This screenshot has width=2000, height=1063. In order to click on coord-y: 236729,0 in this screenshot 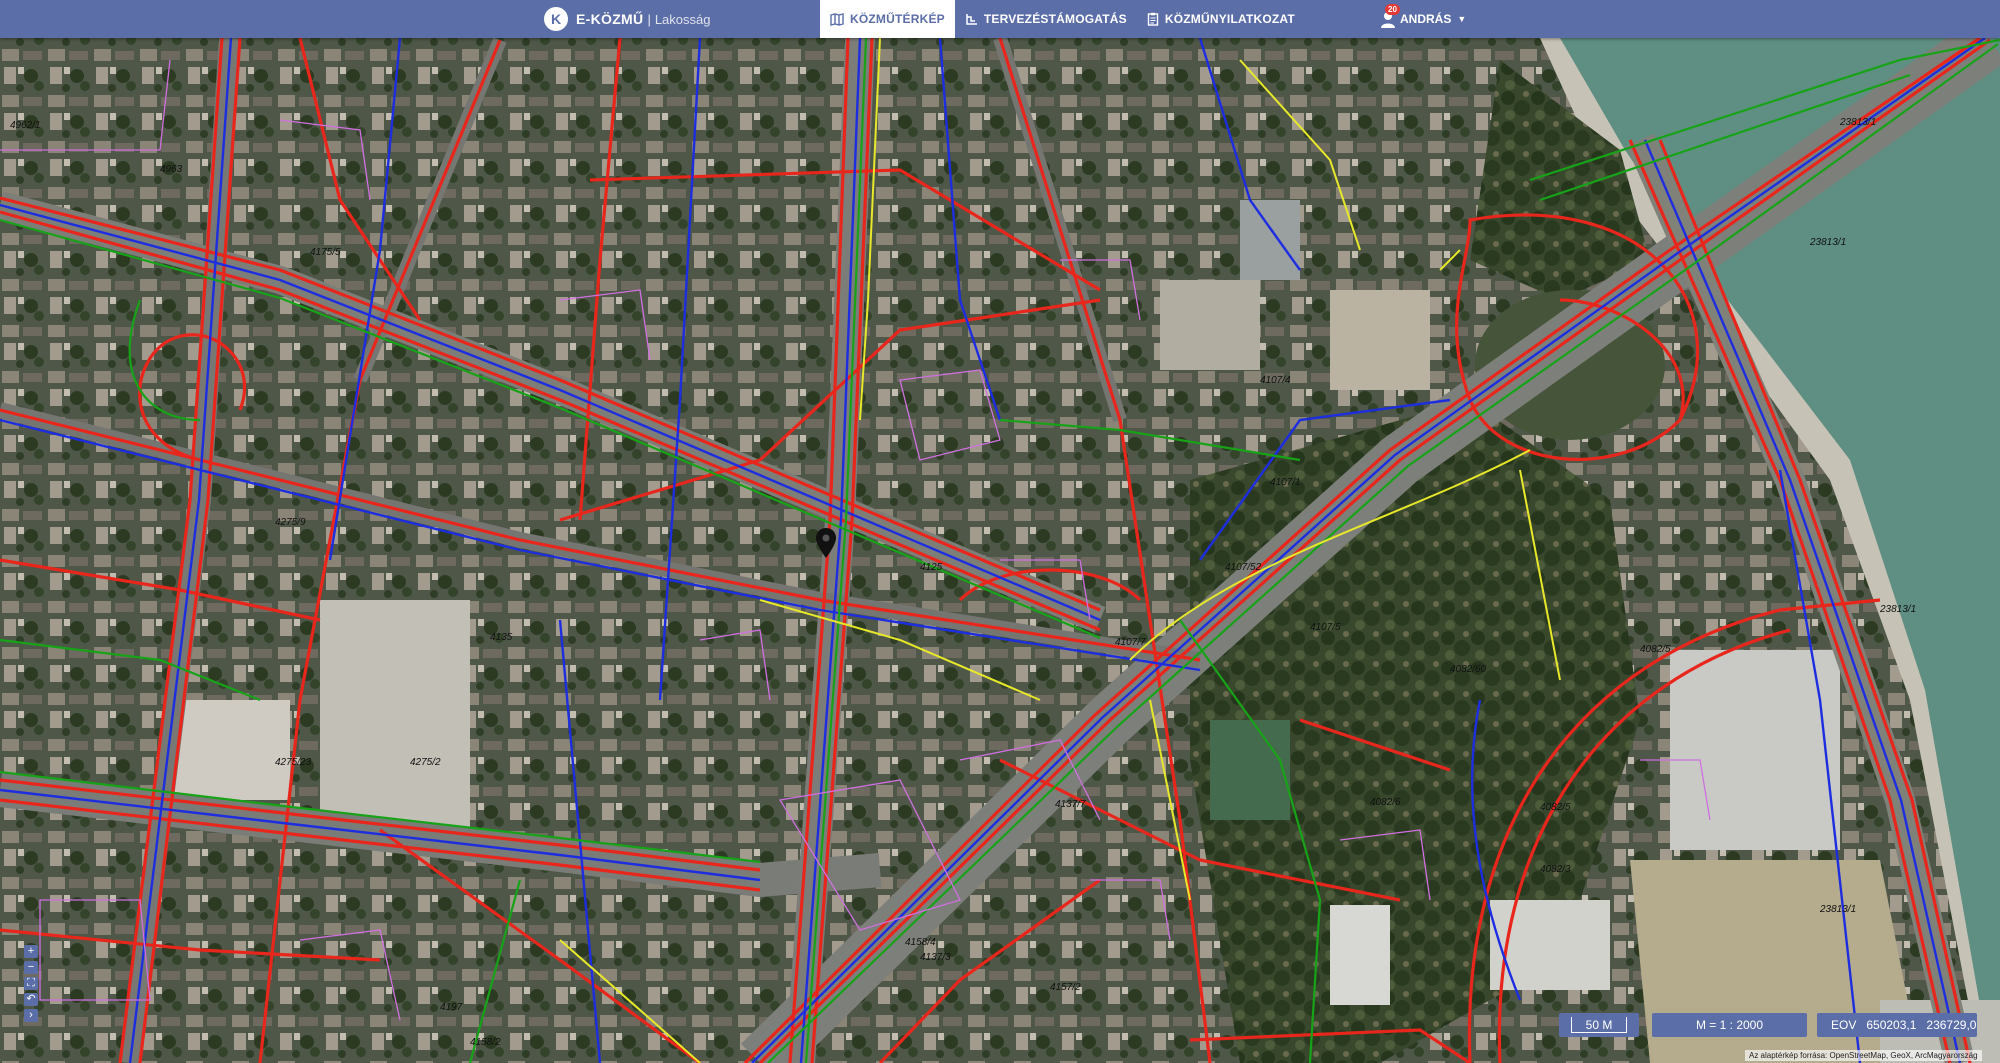, I will do `click(1951, 1025)`.